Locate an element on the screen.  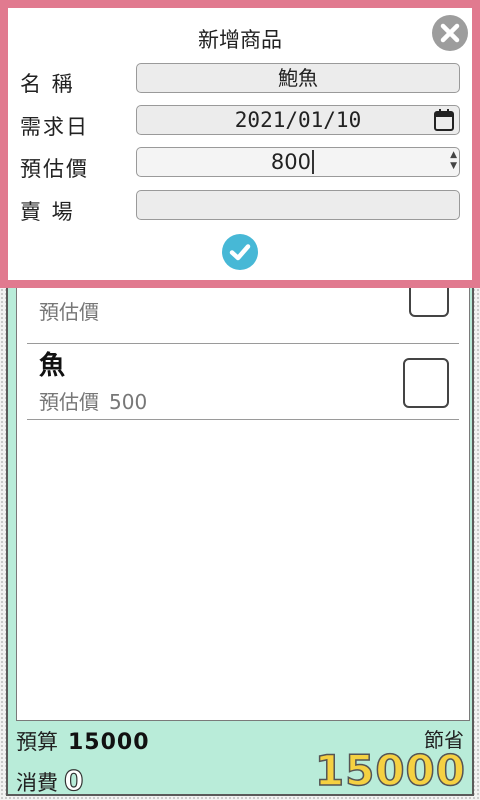
check-circle-icon is located at coordinates (240, 252).